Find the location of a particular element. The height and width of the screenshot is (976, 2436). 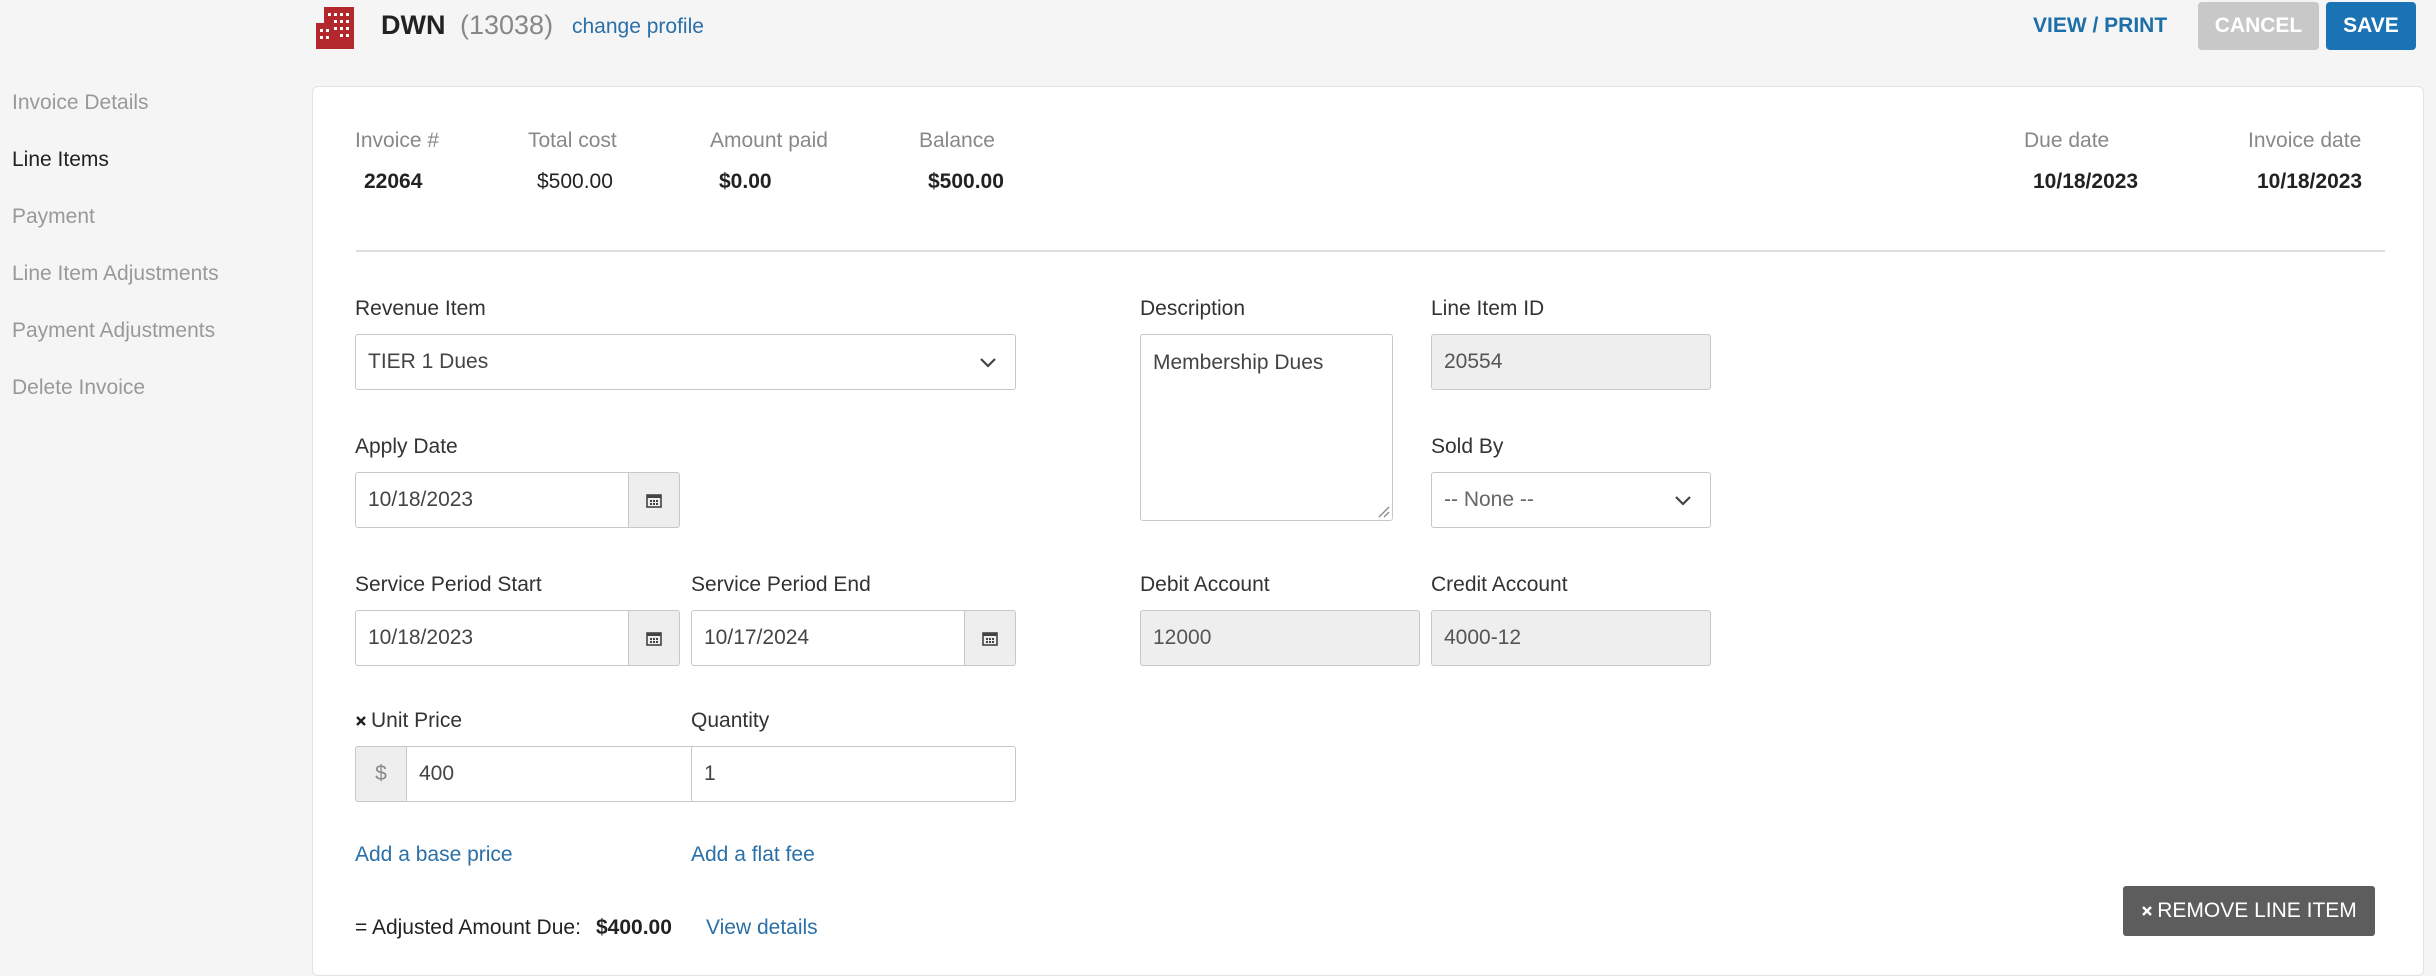

service-period-start-calendar-button is located at coordinates (654, 638).